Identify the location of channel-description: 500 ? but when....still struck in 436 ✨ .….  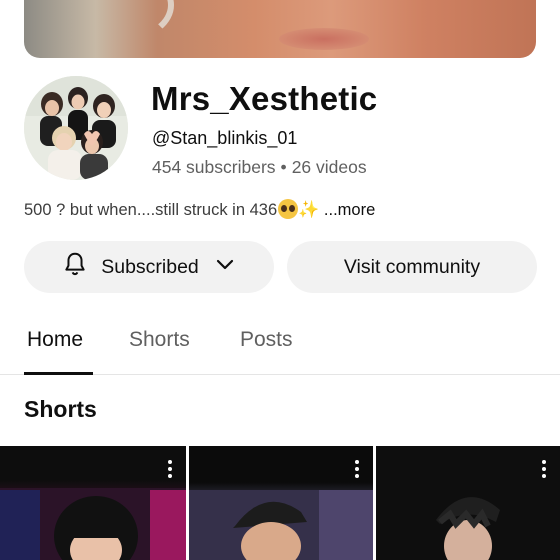
(199, 209).